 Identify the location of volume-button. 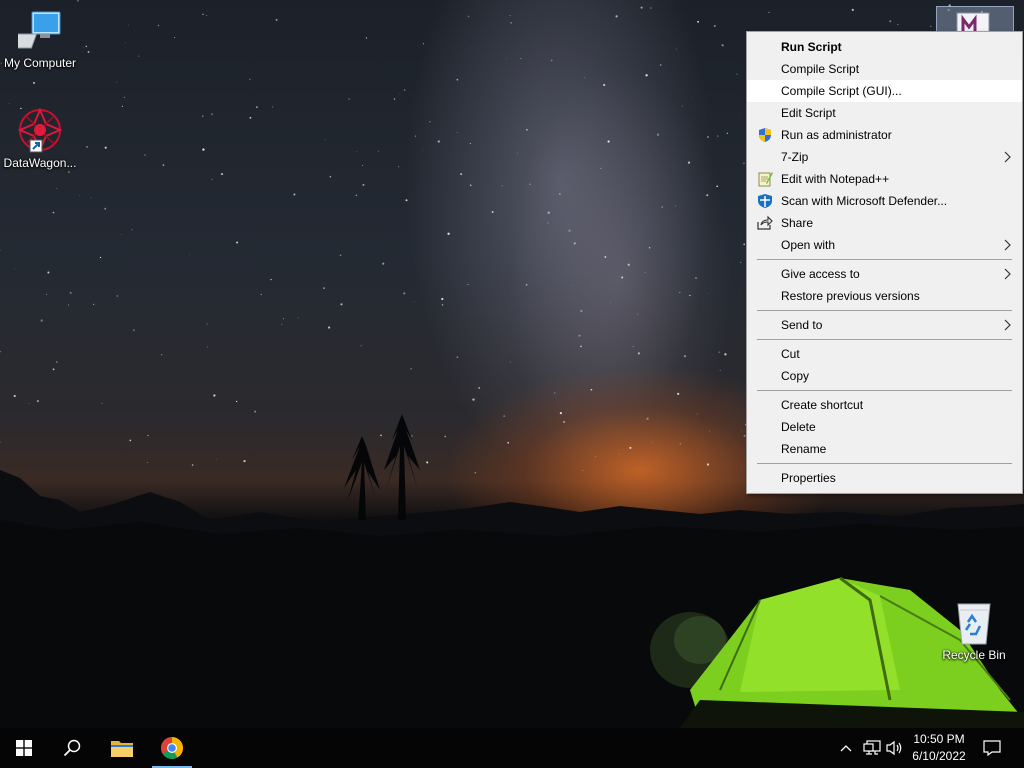
(895, 748).